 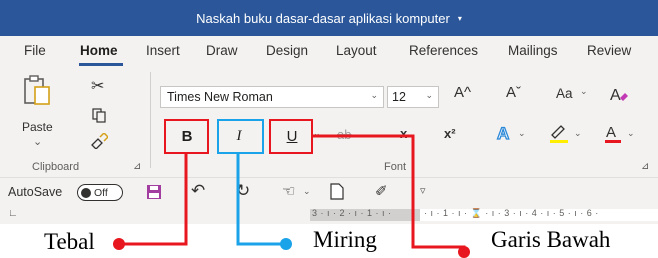 I want to click on bold-connector-line, so click(x=153, y=200).